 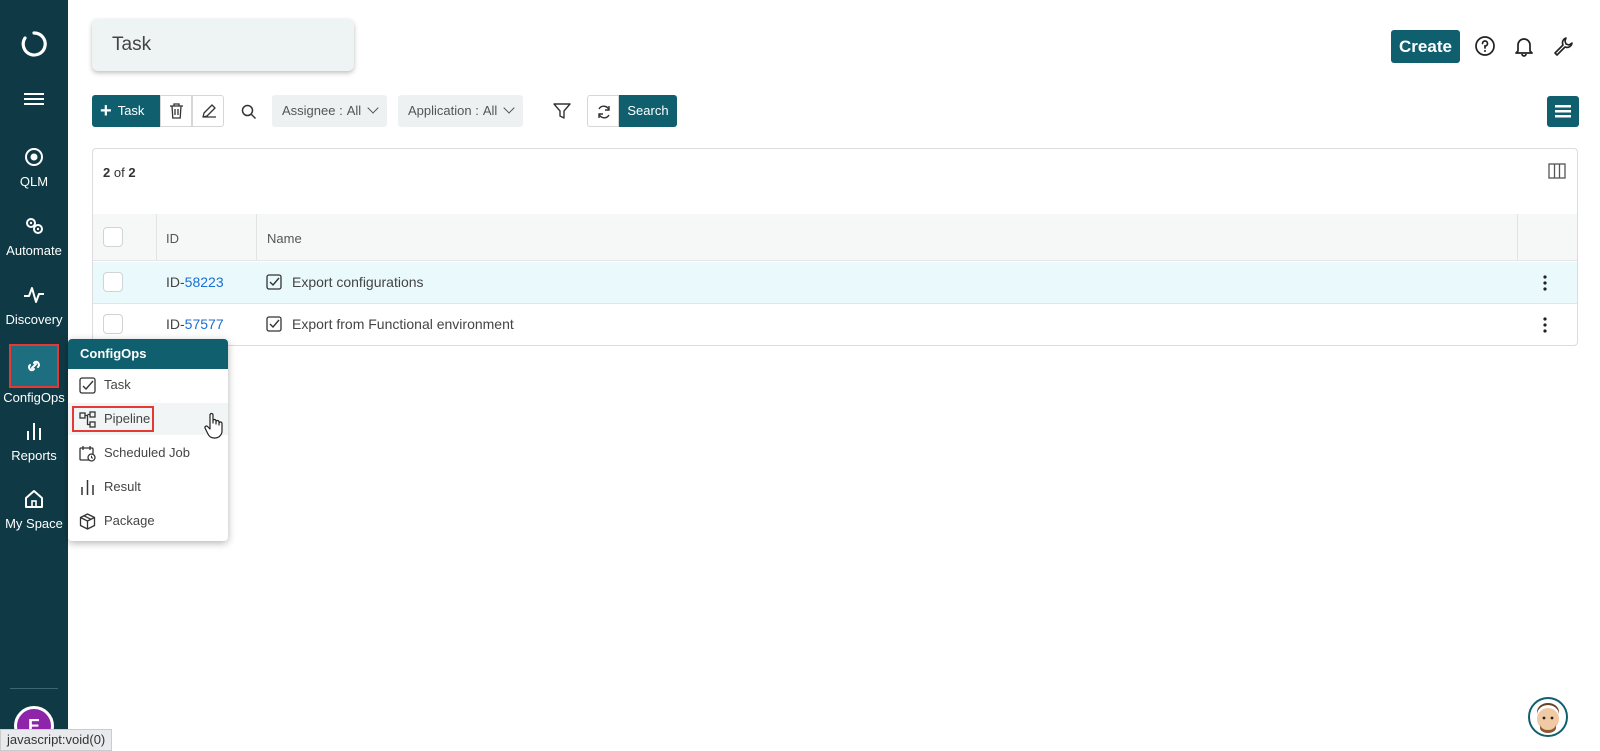 What do you see at coordinates (354, 110) in the screenshot?
I see `assignee-filter-value: All` at bounding box center [354, 110].